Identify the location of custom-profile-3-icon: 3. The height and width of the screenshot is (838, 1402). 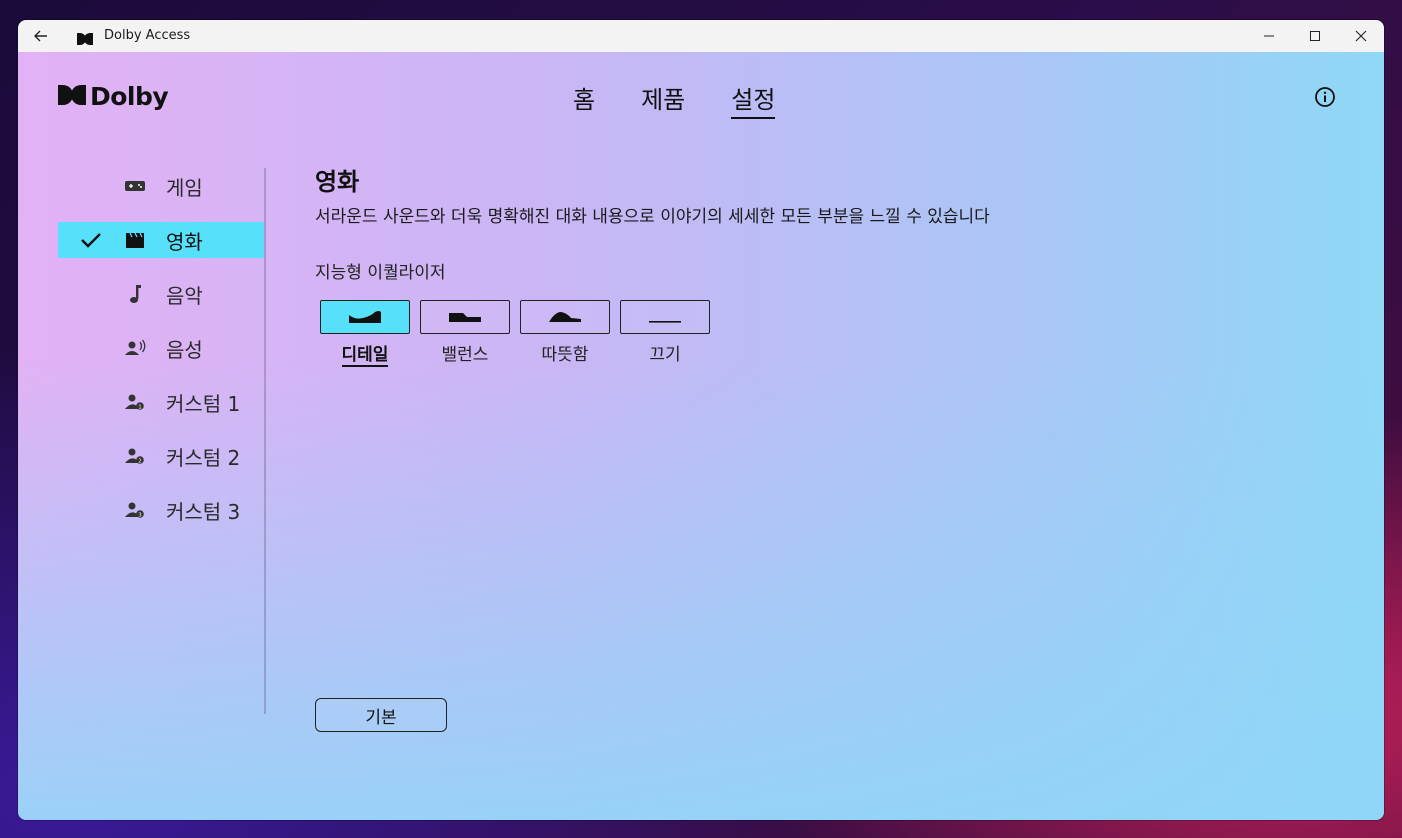
(135, 510).